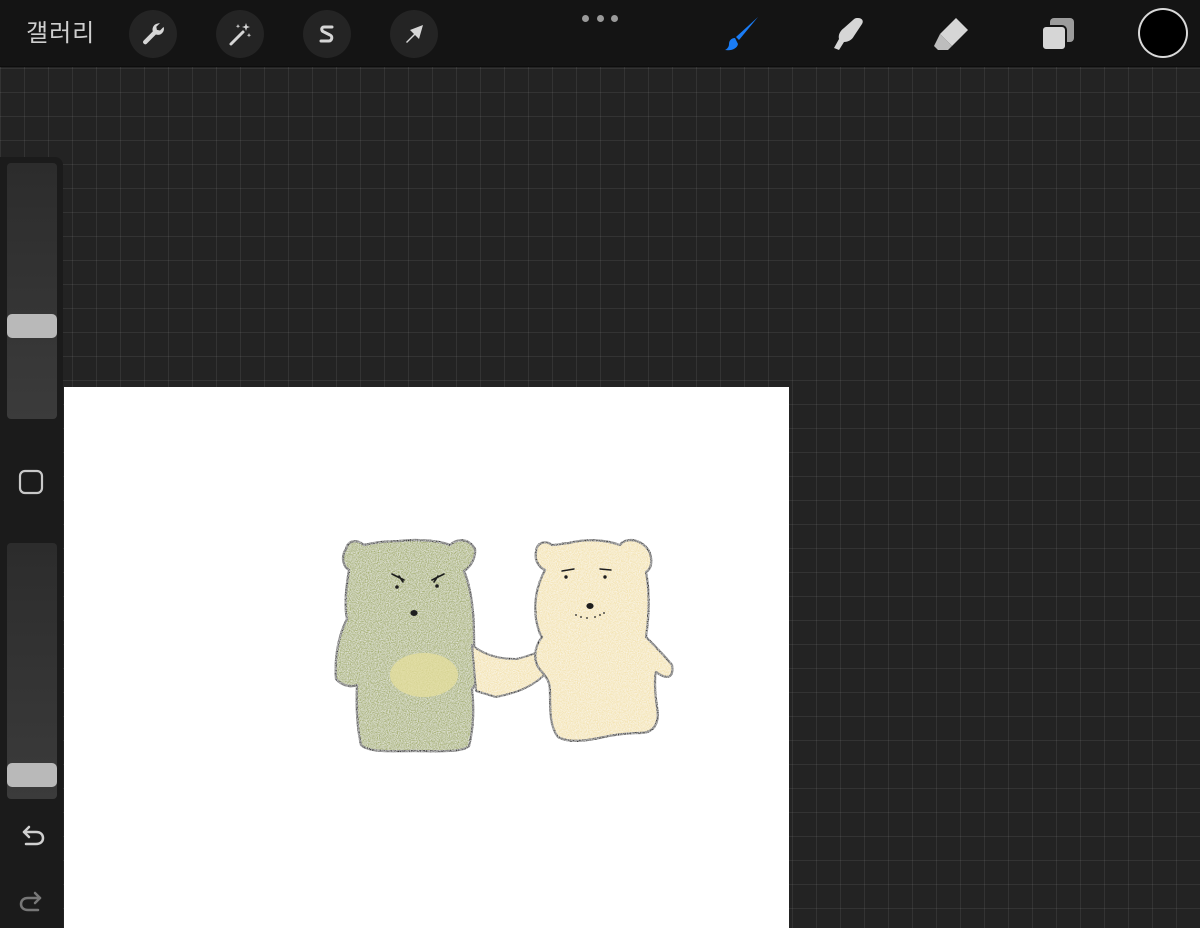 The image size is (1200, 928). I want to click on actions-button, so click(153, 34).